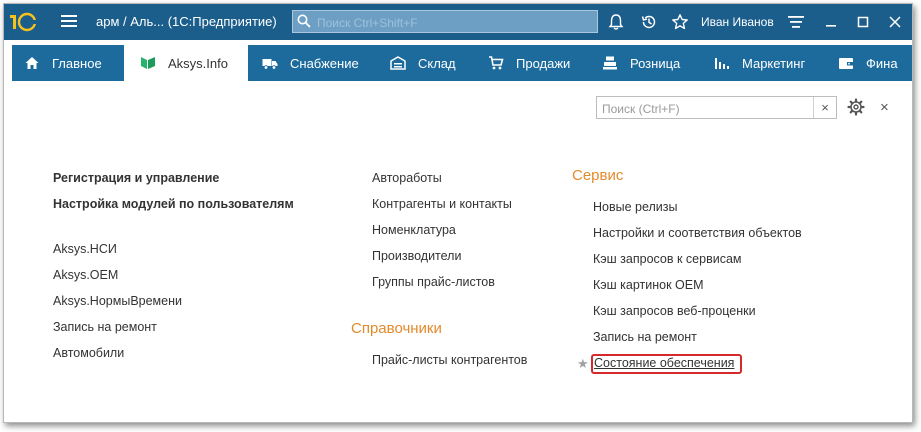  Describe the element at coordinates (722, 63) in the screenshot. I see `bar-chart-icon` at that location.